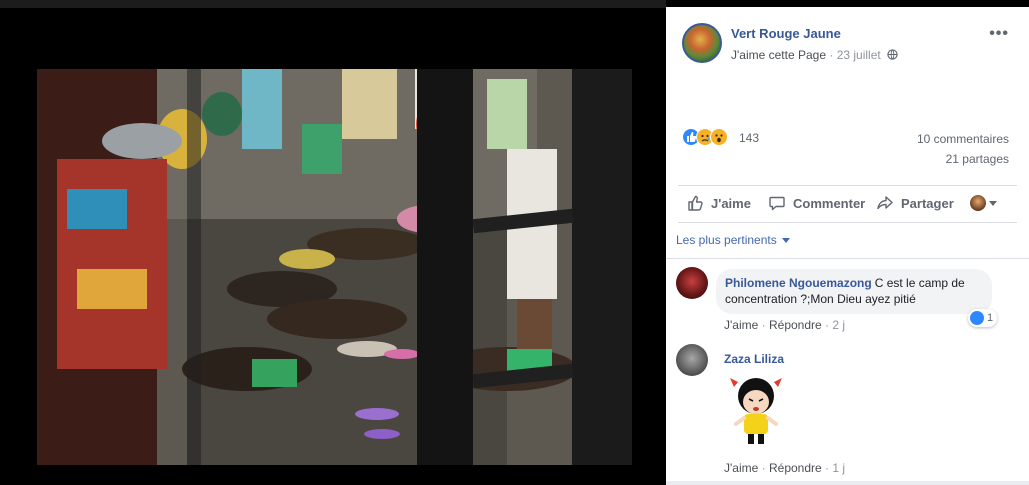 Image resolution: width=1029 pixels, height=485 pixels. Describe the element at coordinates (999, 34) in the screenshot. I see `more-options-icon: •••` at that location.